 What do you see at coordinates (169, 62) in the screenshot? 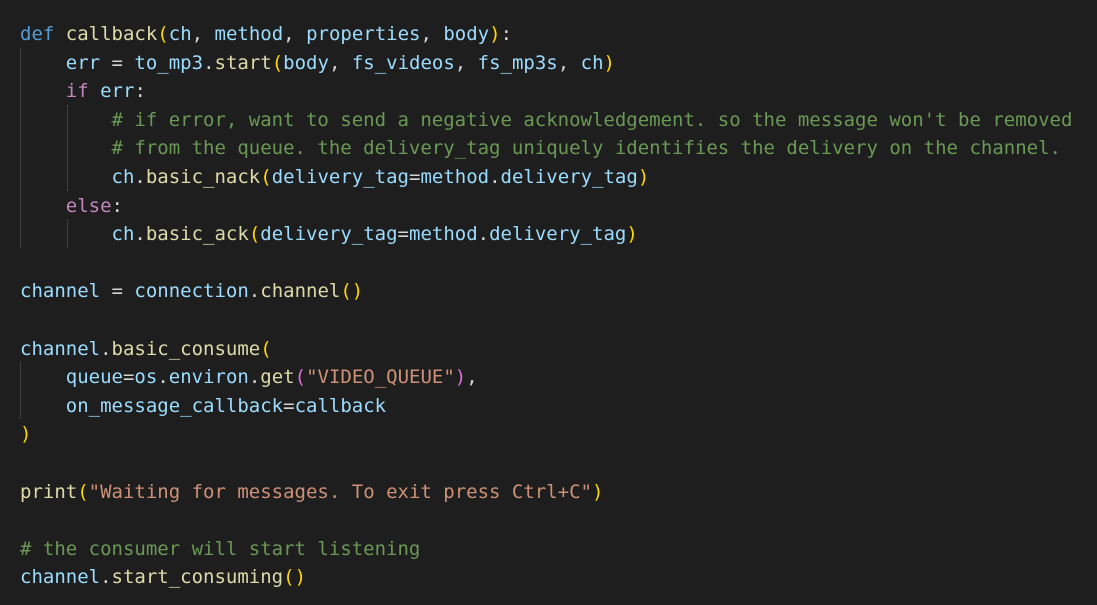
I see `code-token: to_mp3` at bounding box center [169, 62].